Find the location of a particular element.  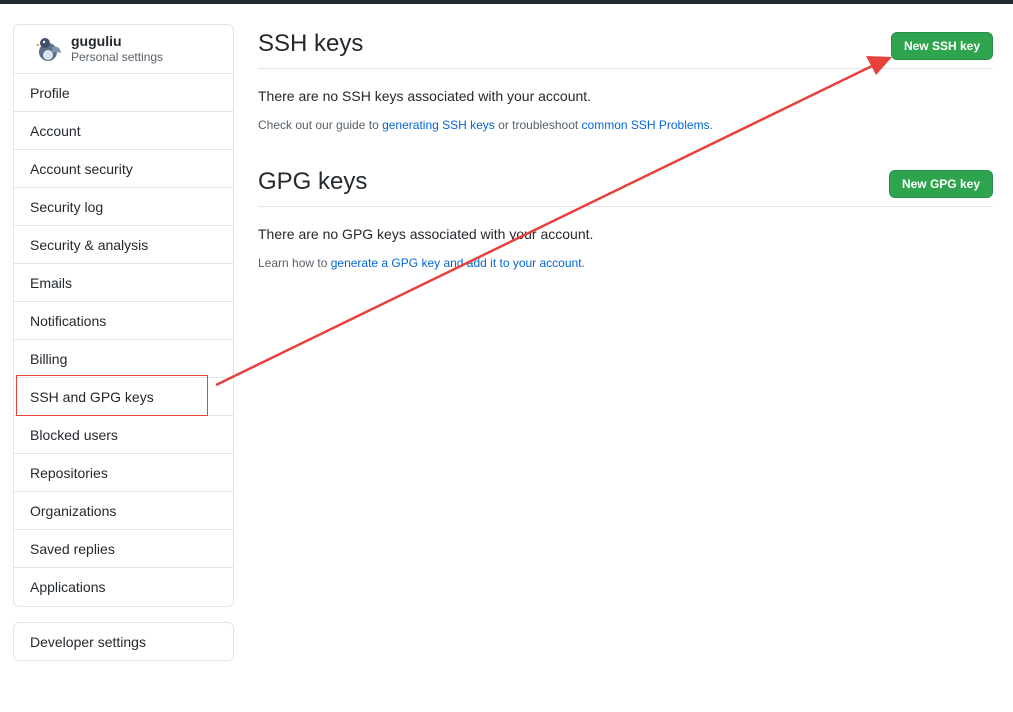

sidebar-item-security-log: Security log is located at coordinates (123, 207).